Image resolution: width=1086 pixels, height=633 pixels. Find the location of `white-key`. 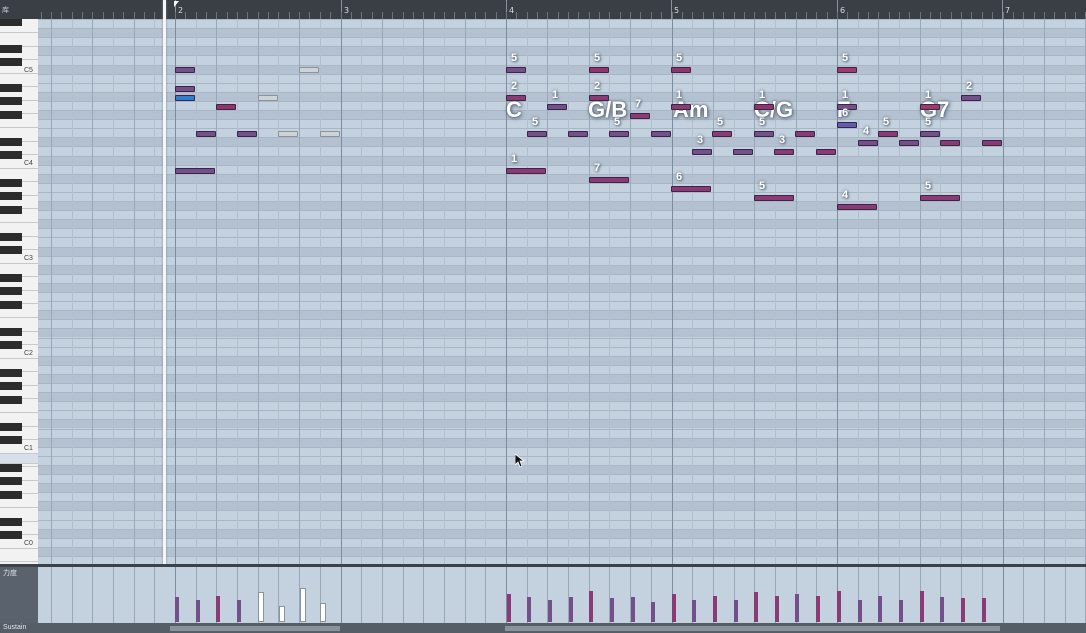

white-key is located at coordinates (19, 555).